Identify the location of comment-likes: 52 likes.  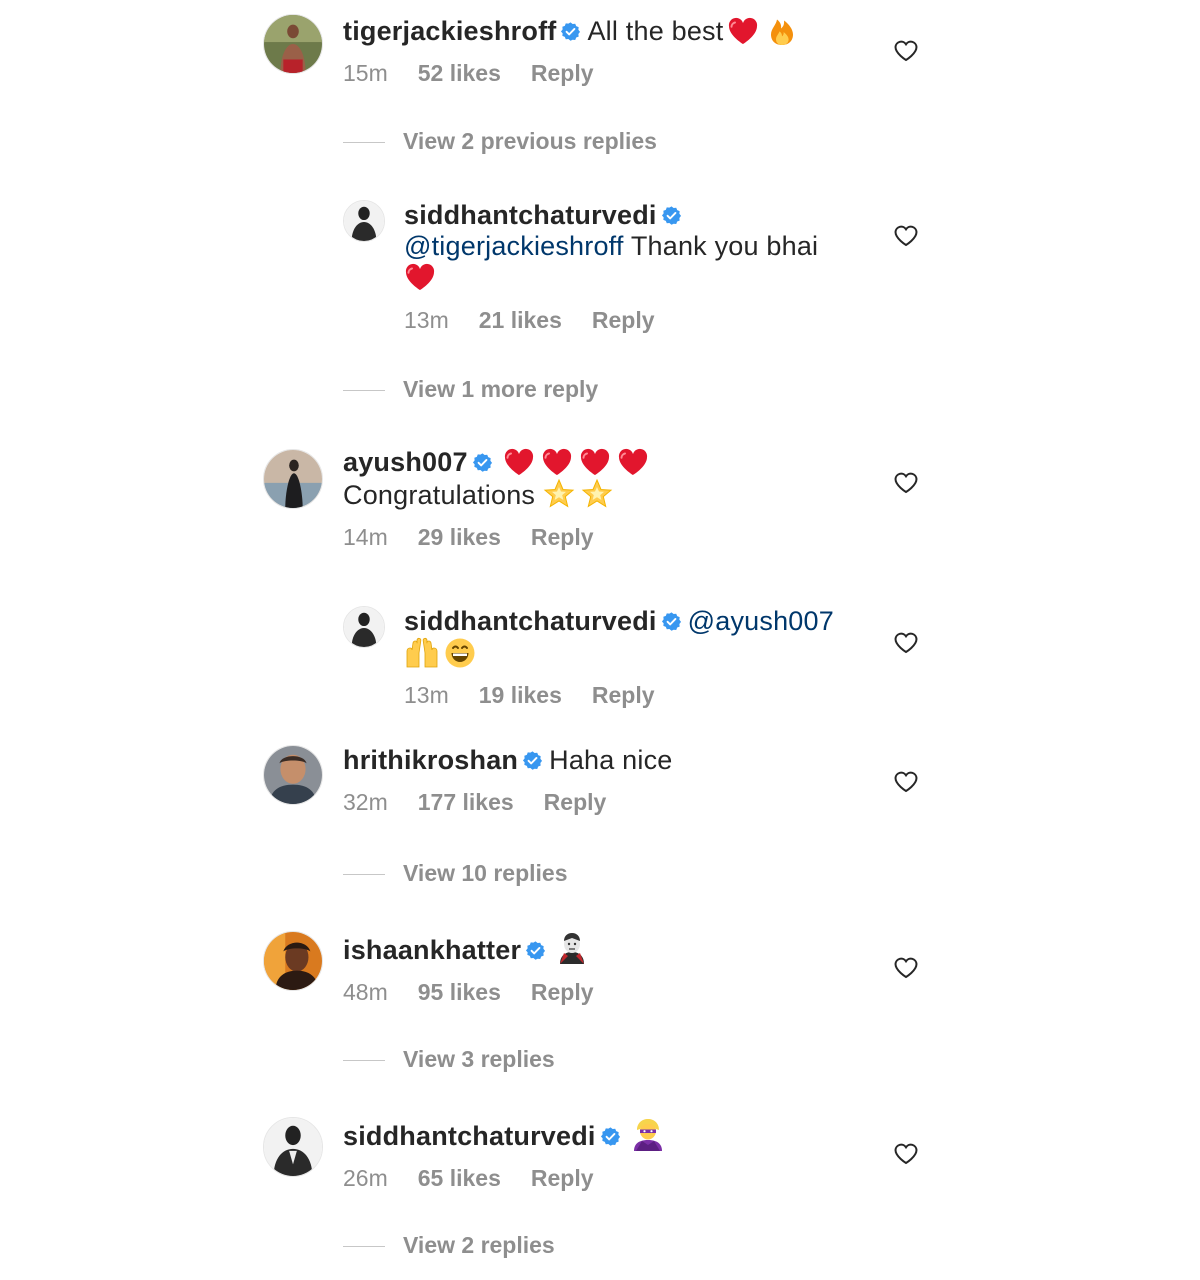
(459, 73).